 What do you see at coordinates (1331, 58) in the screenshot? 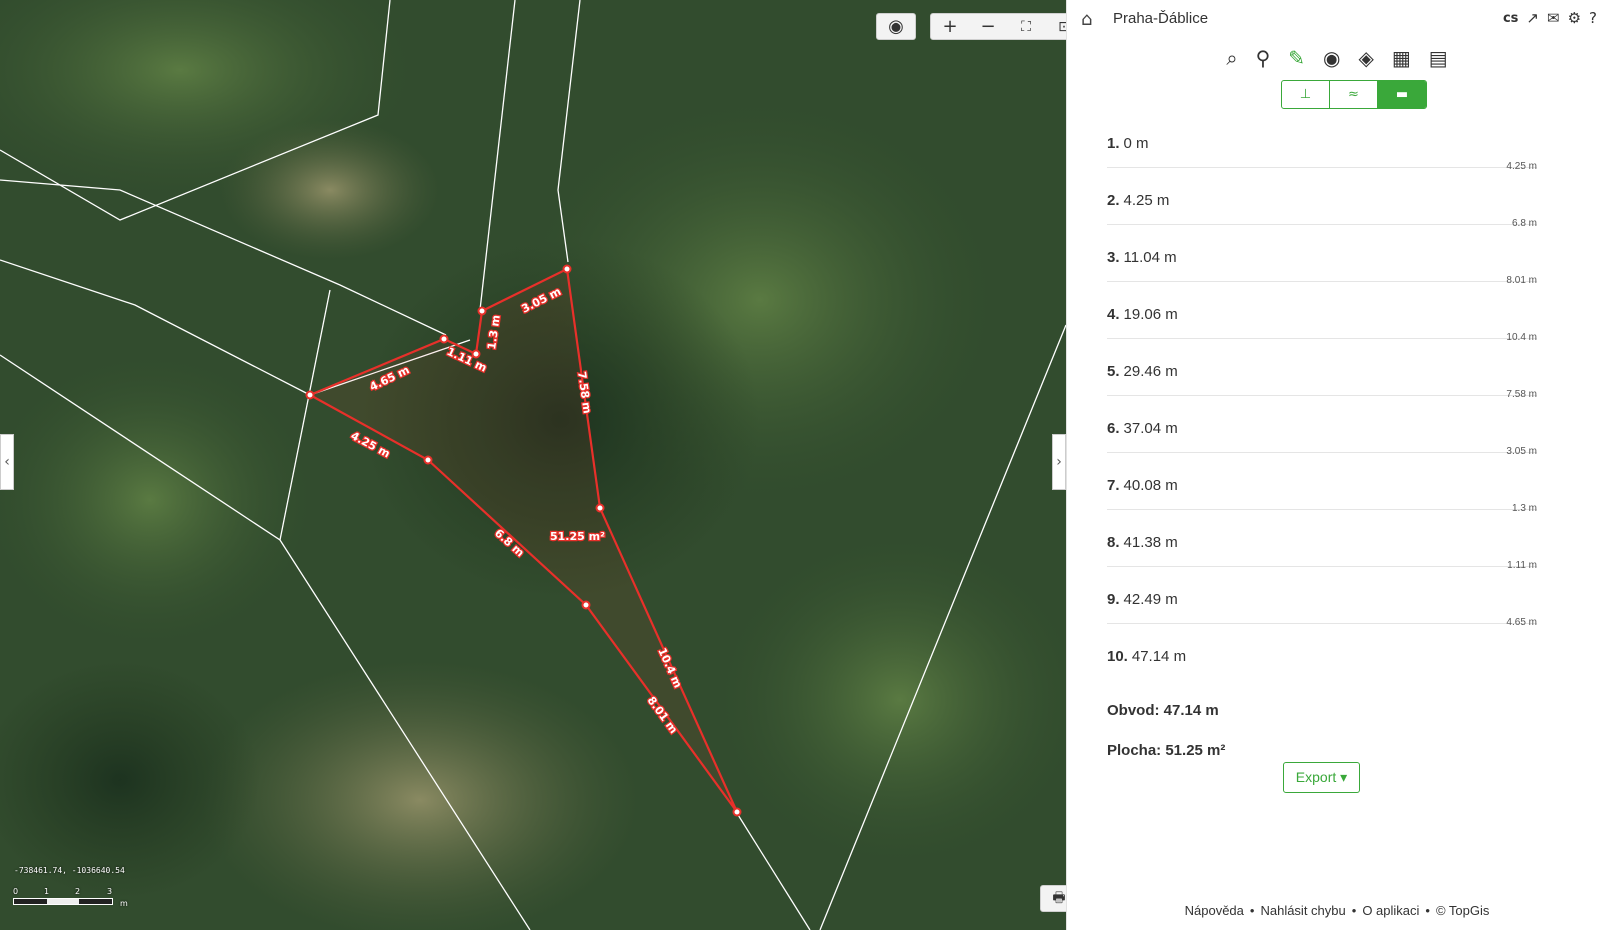
I see `eye-icon: ◉` at bounding box center [1331, 58].